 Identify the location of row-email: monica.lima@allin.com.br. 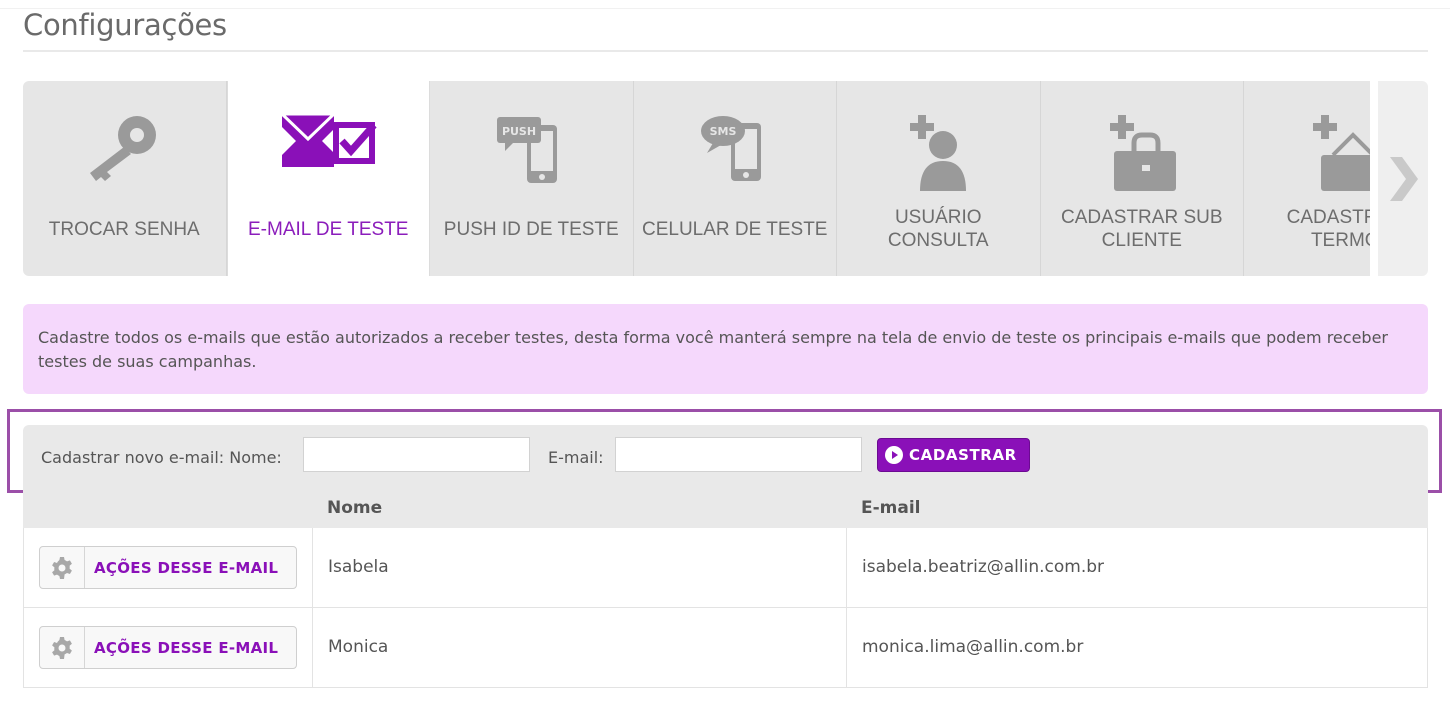
(973, 647).